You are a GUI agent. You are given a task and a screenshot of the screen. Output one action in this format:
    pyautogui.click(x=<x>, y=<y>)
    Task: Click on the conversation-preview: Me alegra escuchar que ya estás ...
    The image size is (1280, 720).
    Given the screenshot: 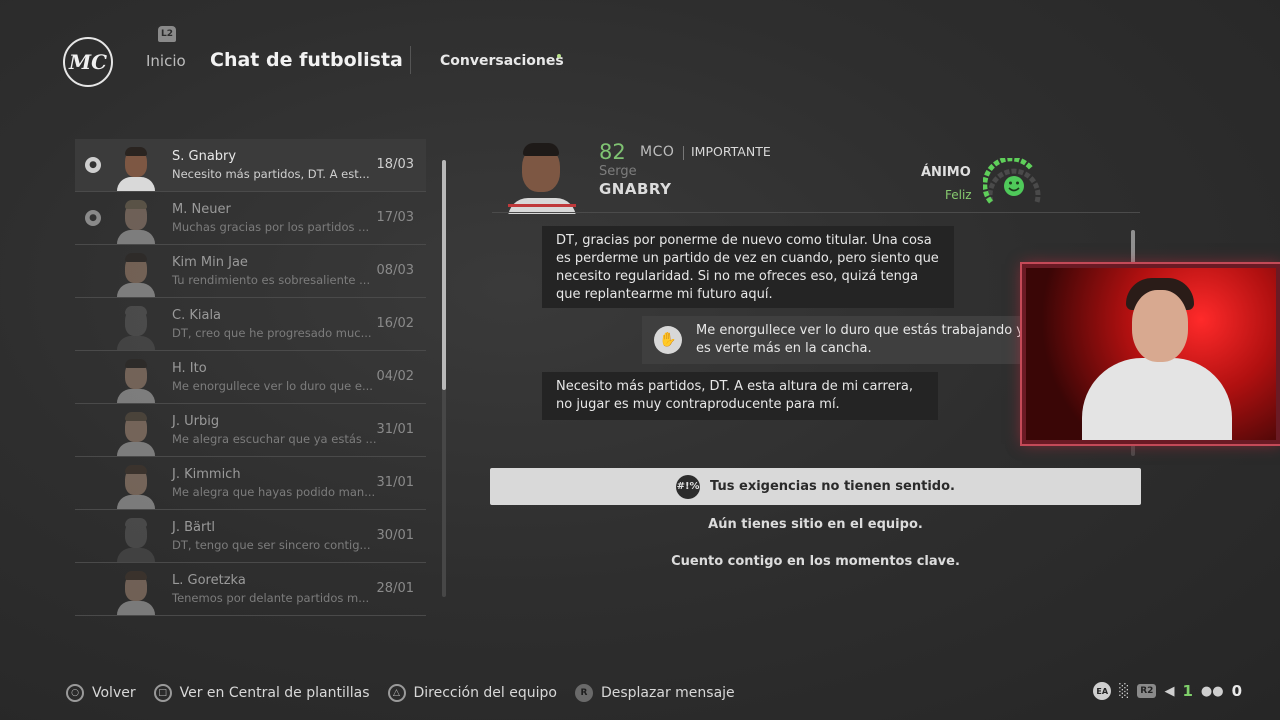 What is the action you would take?
    pyautogui.click(x=274, y=439)
    